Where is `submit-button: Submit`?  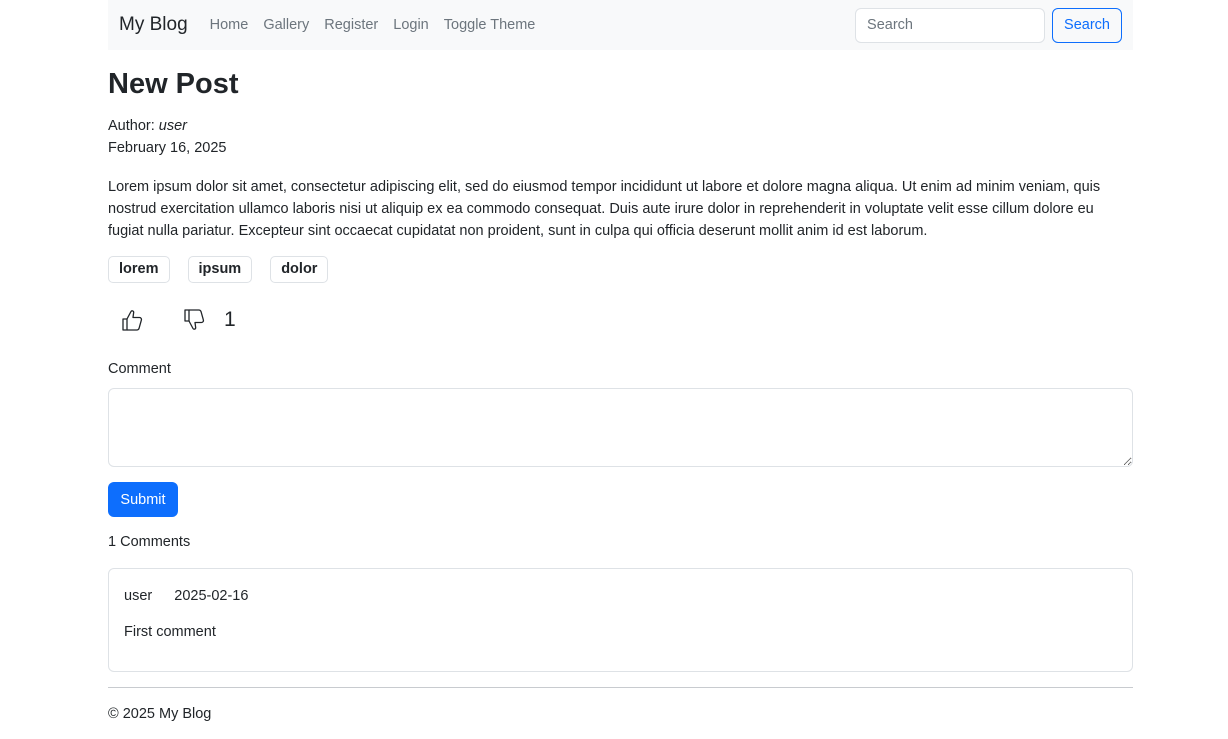
submit-button: Submit is located at coordinates (143, 499).